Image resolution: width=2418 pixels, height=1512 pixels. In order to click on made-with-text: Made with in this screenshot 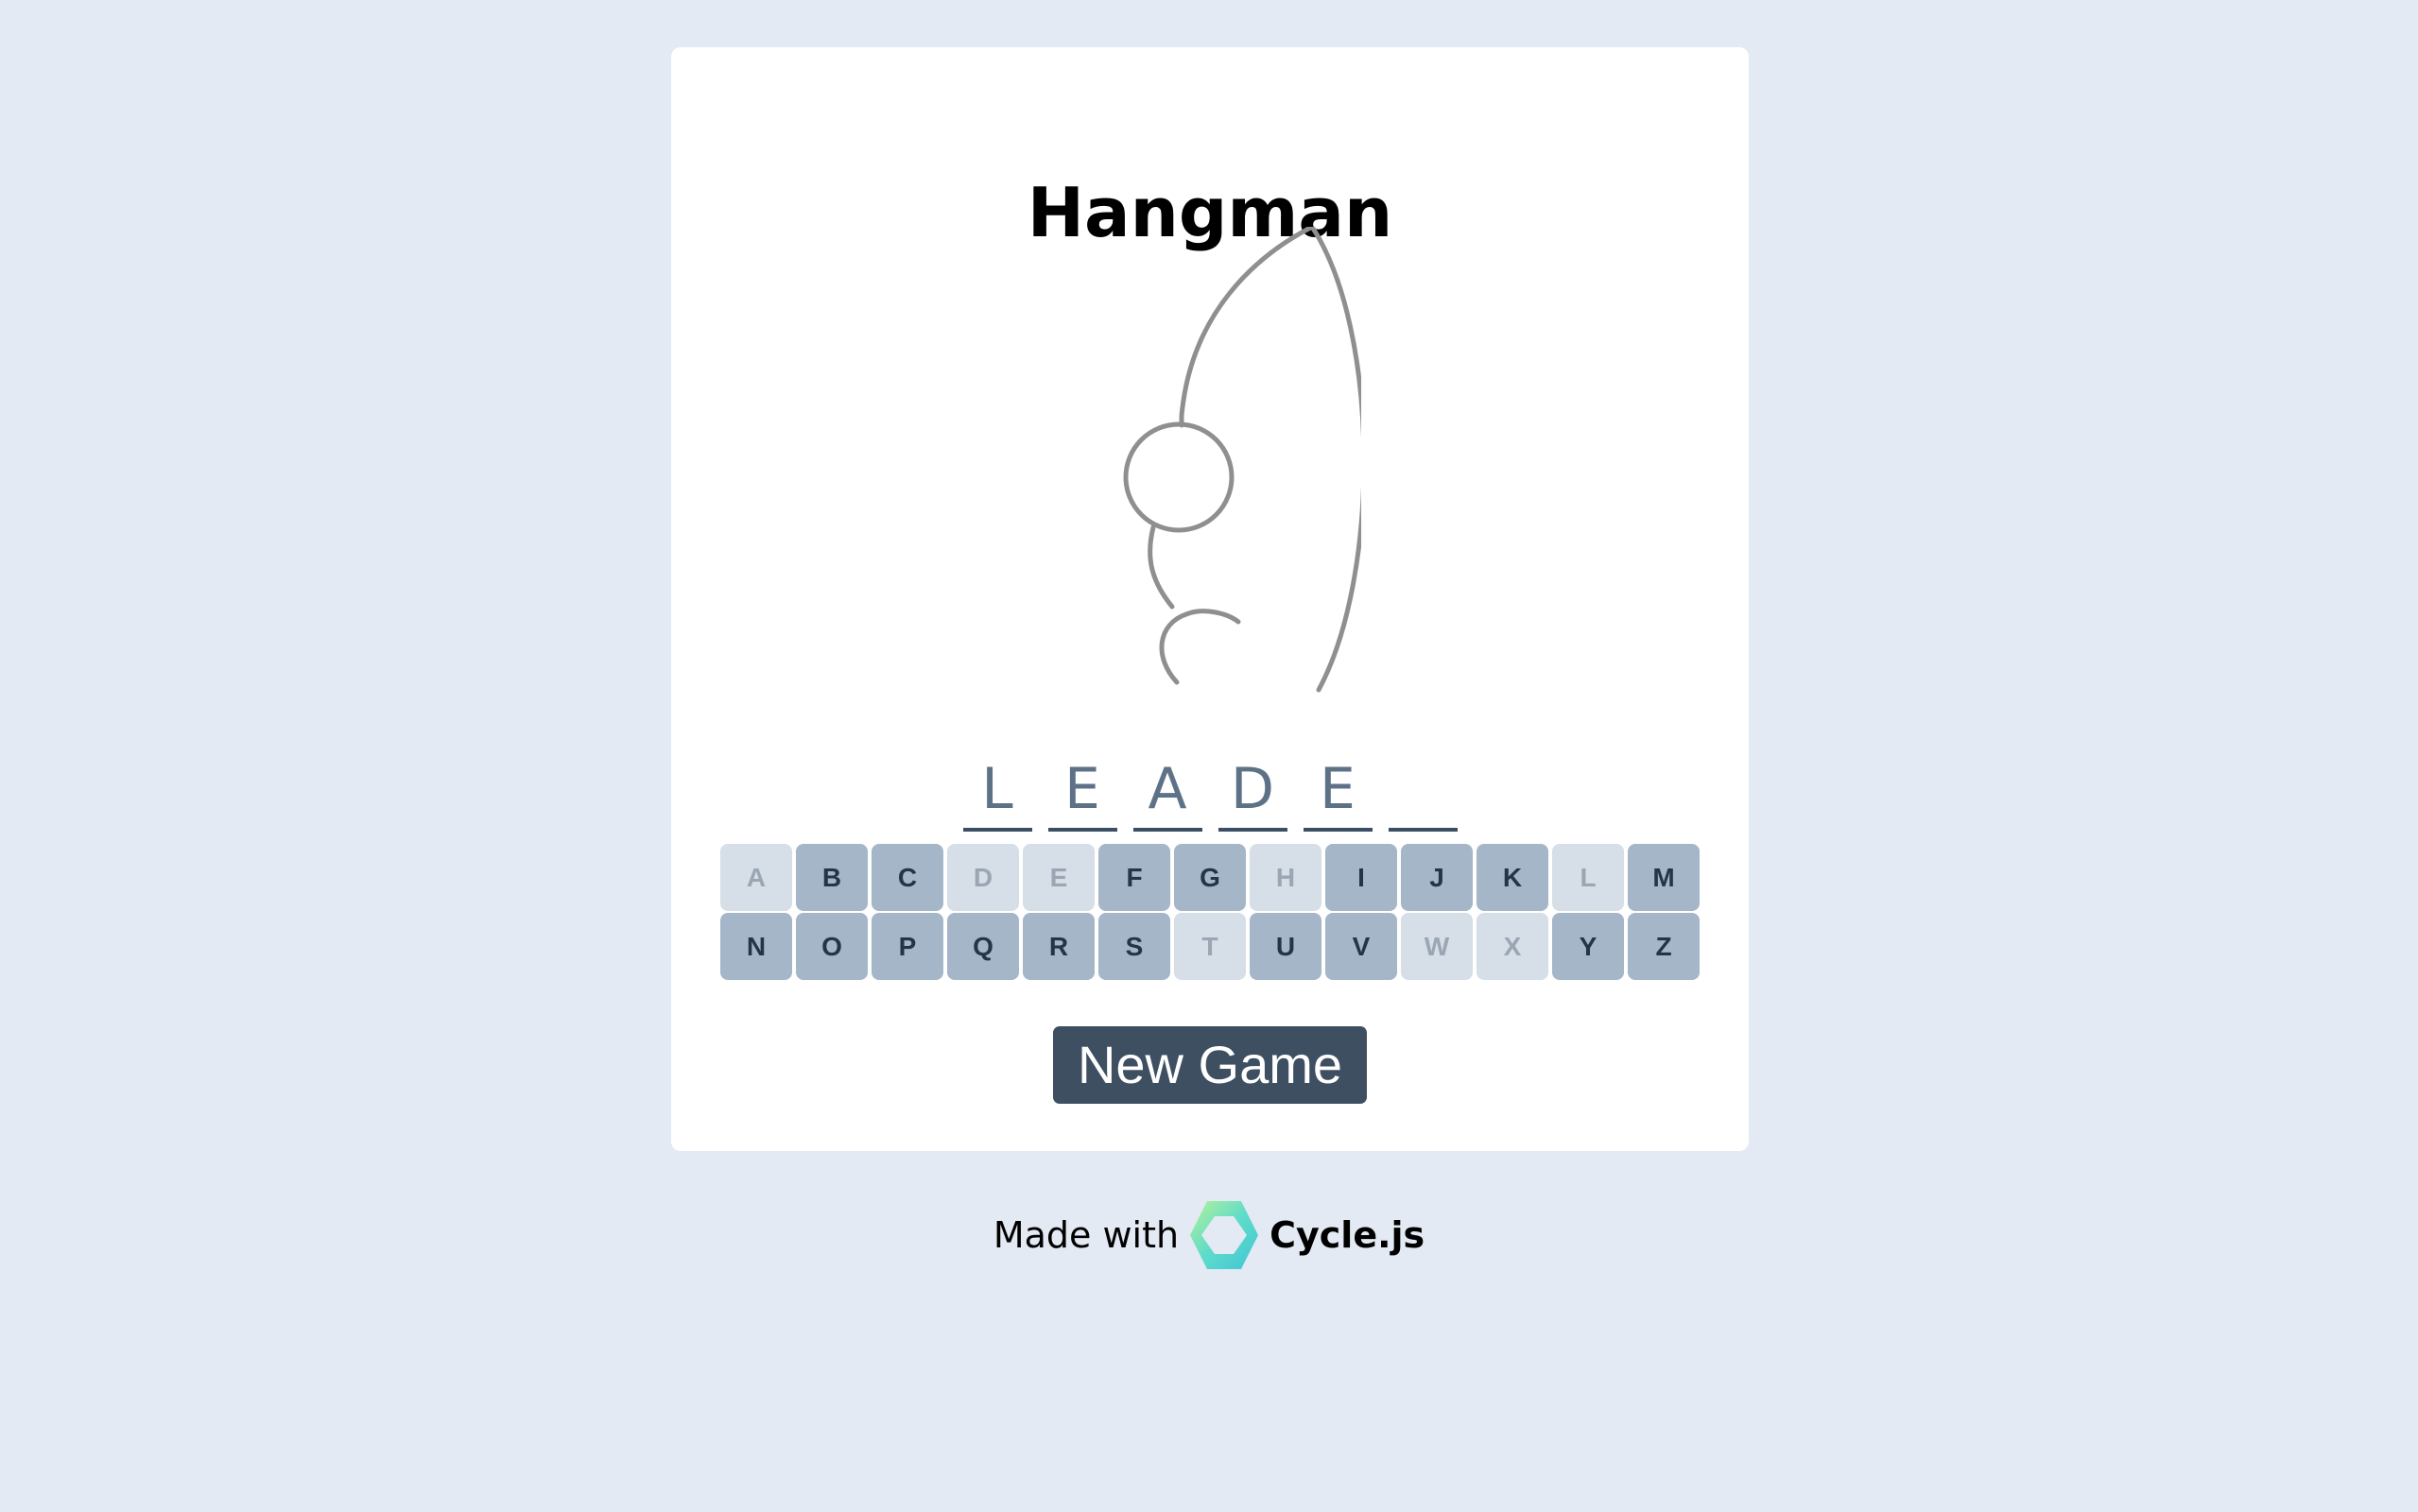, I will do `click(1087, 1235)`.